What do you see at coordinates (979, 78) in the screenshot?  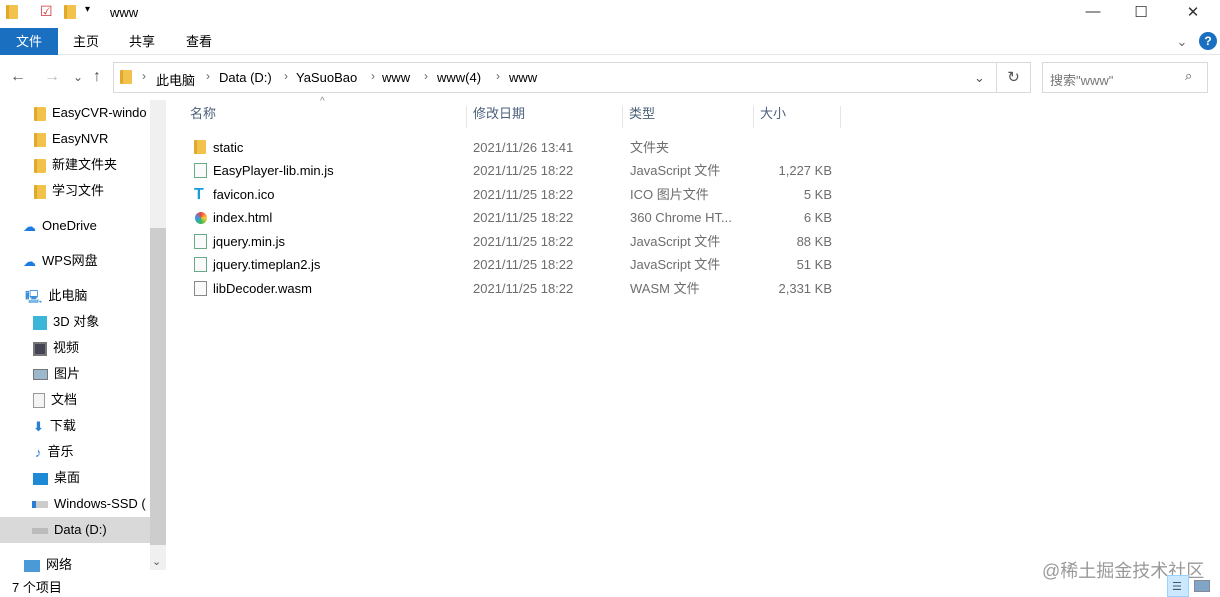 I see `address-dropdown-icon: ⌄` at bounding box center [979, 78].